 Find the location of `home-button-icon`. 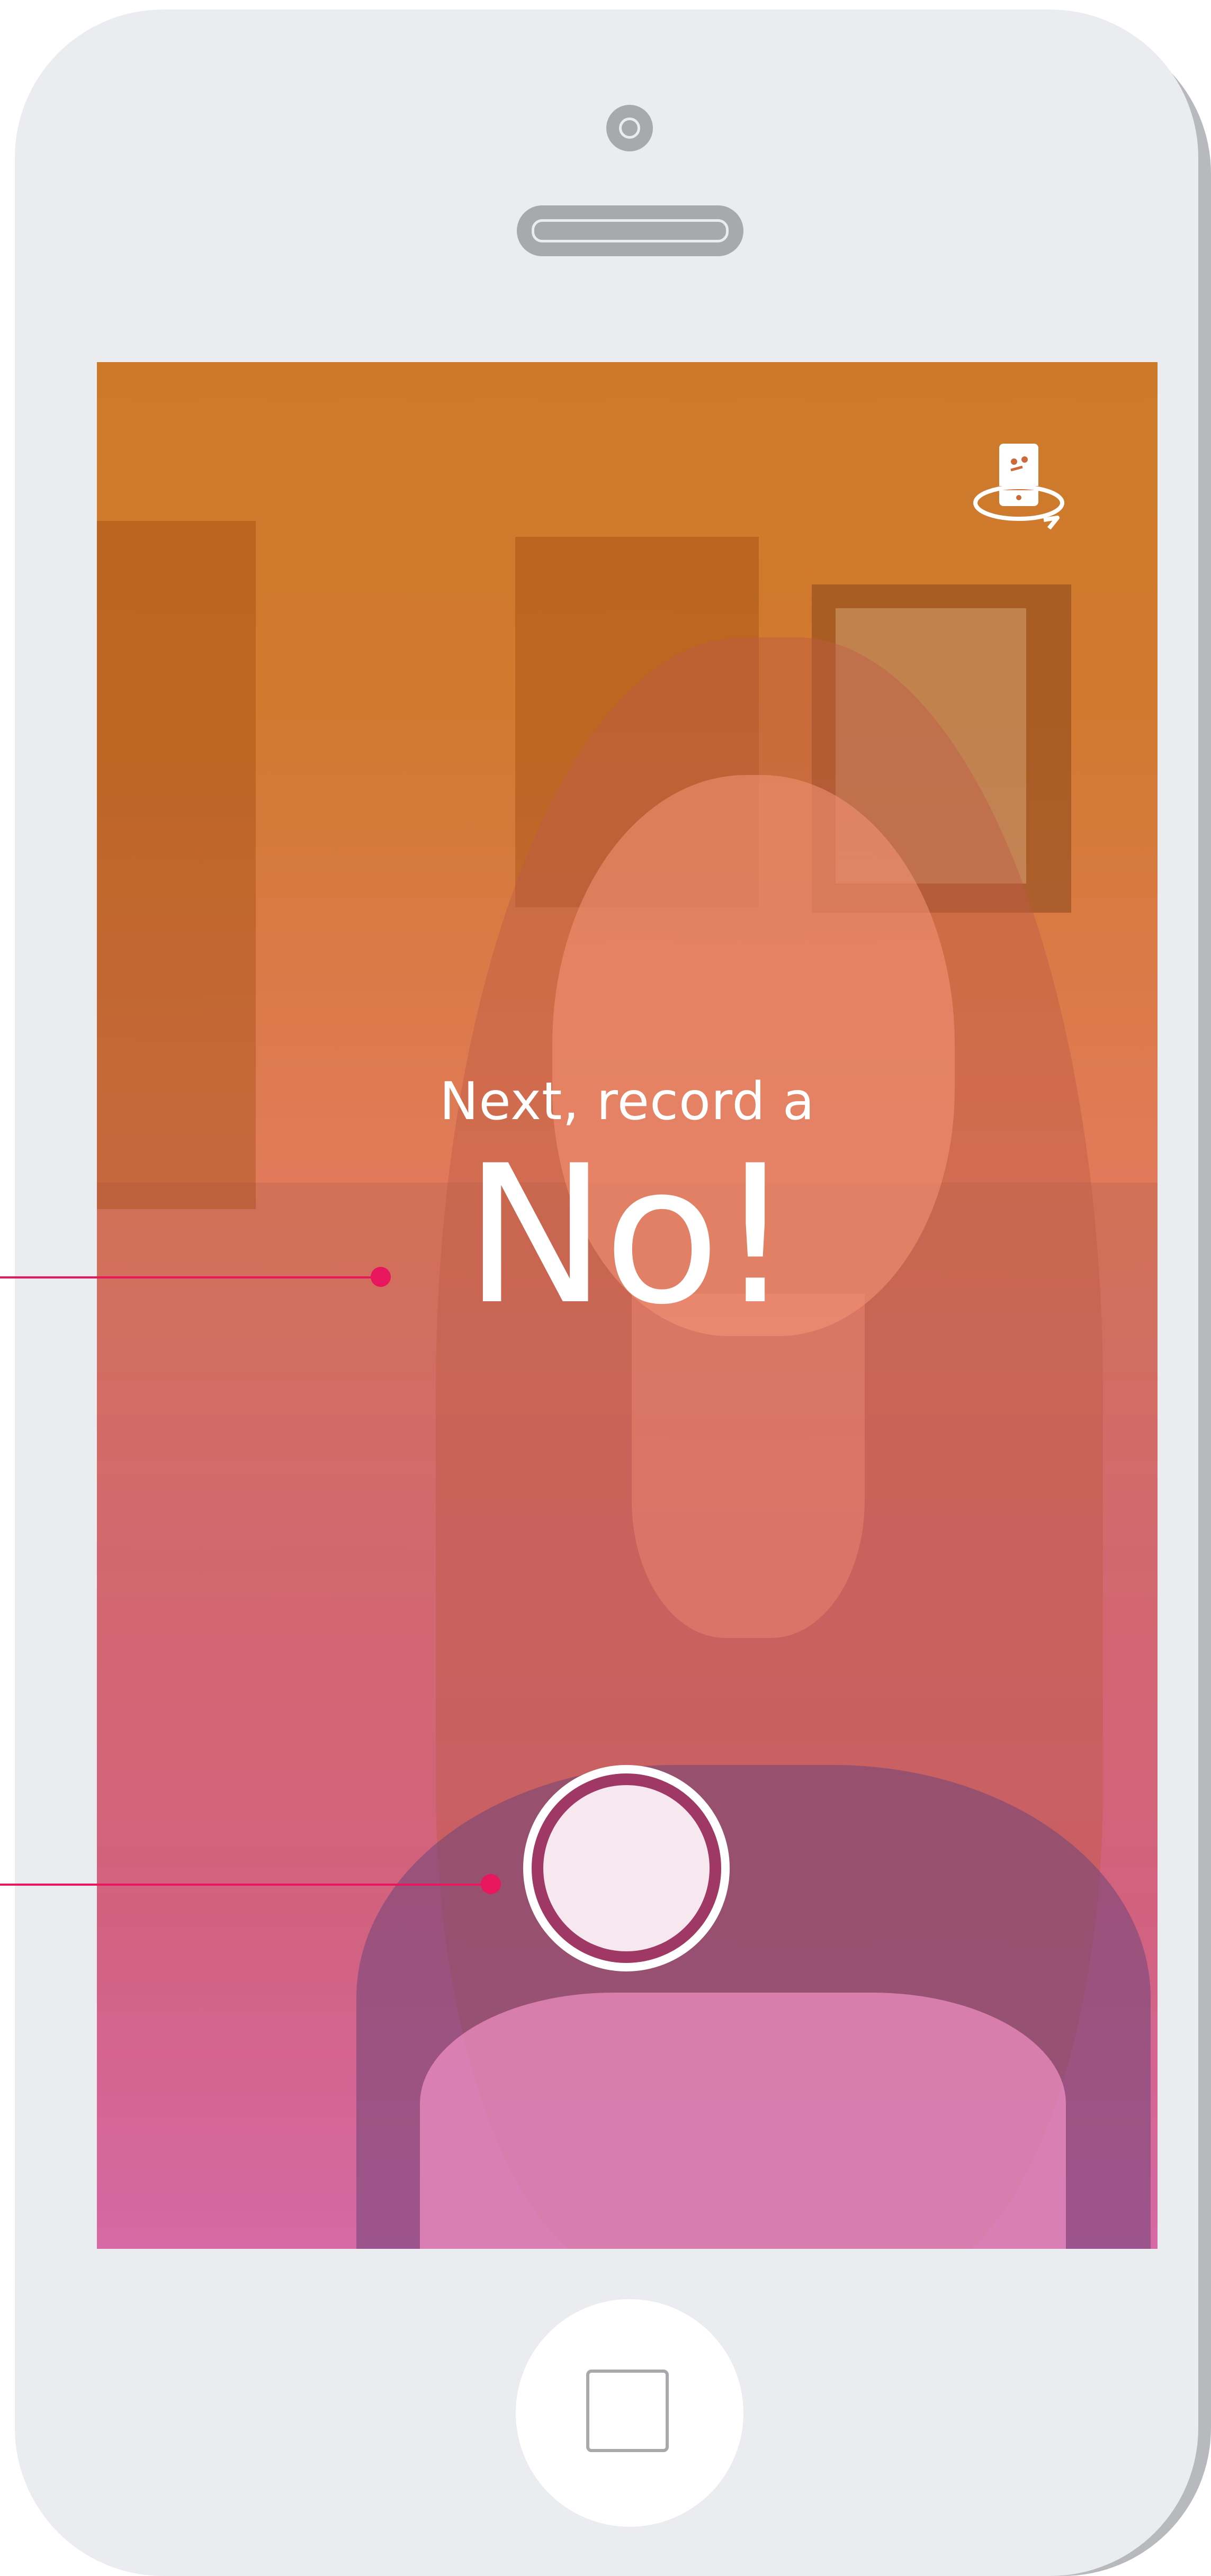

home-button-icon is located at coordinates (628, 2411).